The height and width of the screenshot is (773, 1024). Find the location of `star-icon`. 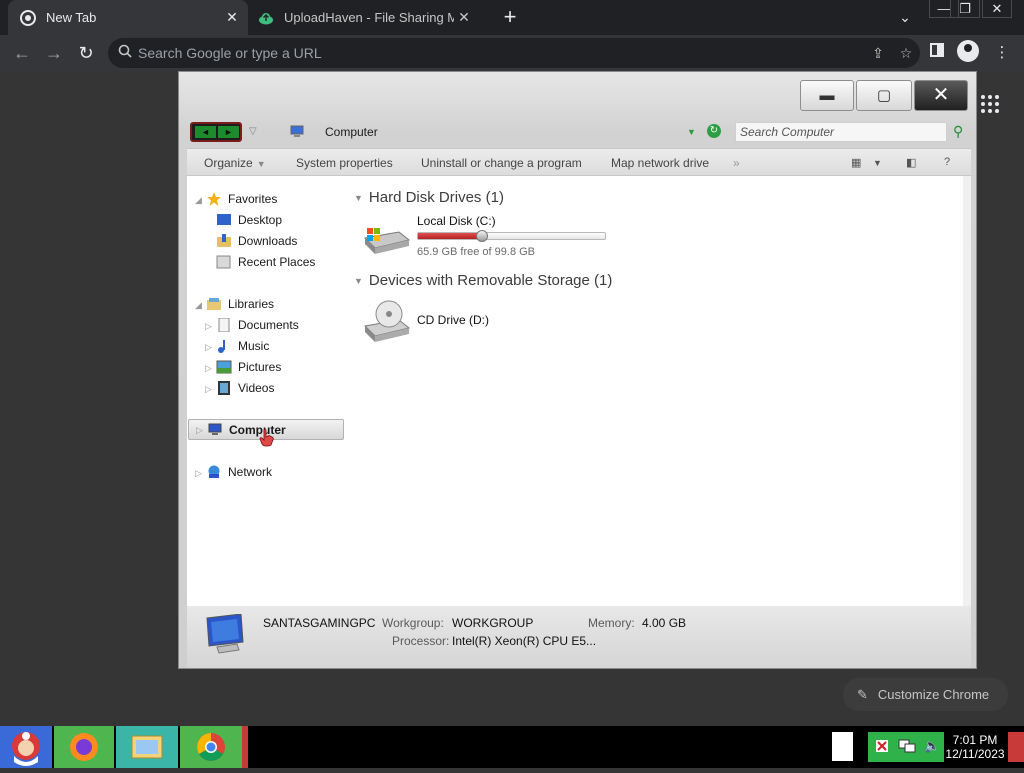

star-icon is located at coordinates (214, 199).